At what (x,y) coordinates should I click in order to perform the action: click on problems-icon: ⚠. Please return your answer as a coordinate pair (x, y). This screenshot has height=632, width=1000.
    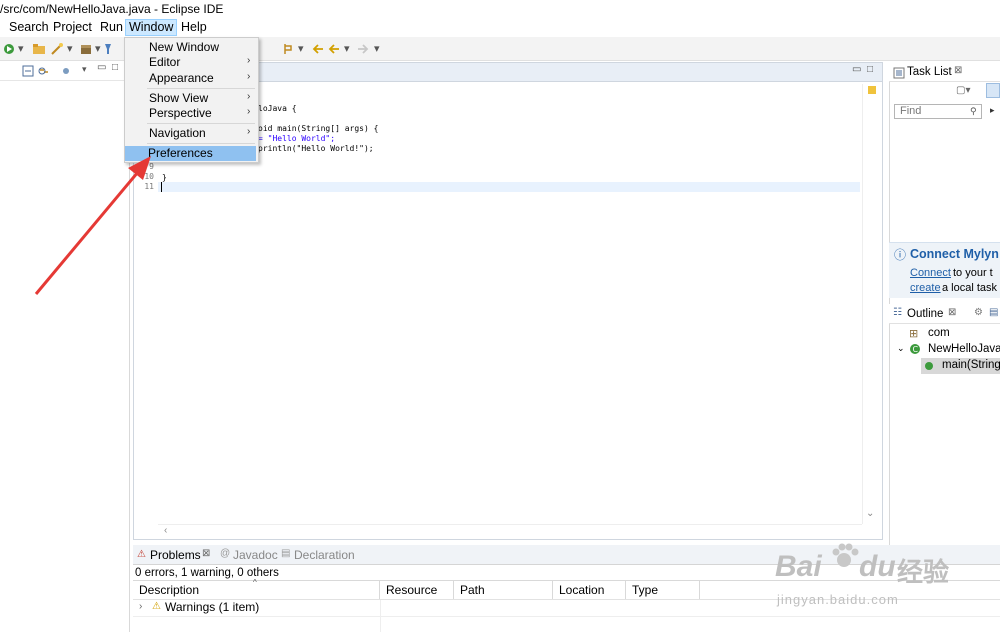
    Looking at the image, I should click on (141, 554).